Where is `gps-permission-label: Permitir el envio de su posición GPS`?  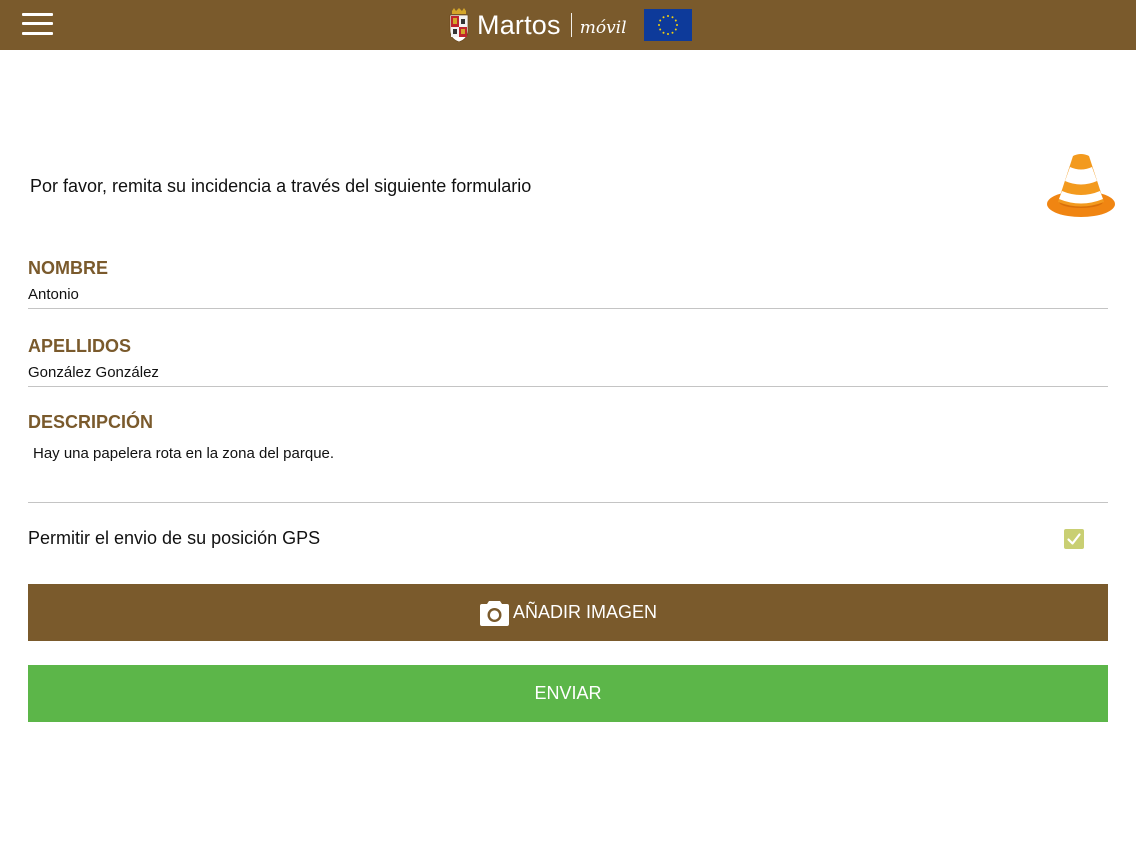 gps-permission-label: Permitir el envio de su posición GPS is located at coordinates (174, 538).